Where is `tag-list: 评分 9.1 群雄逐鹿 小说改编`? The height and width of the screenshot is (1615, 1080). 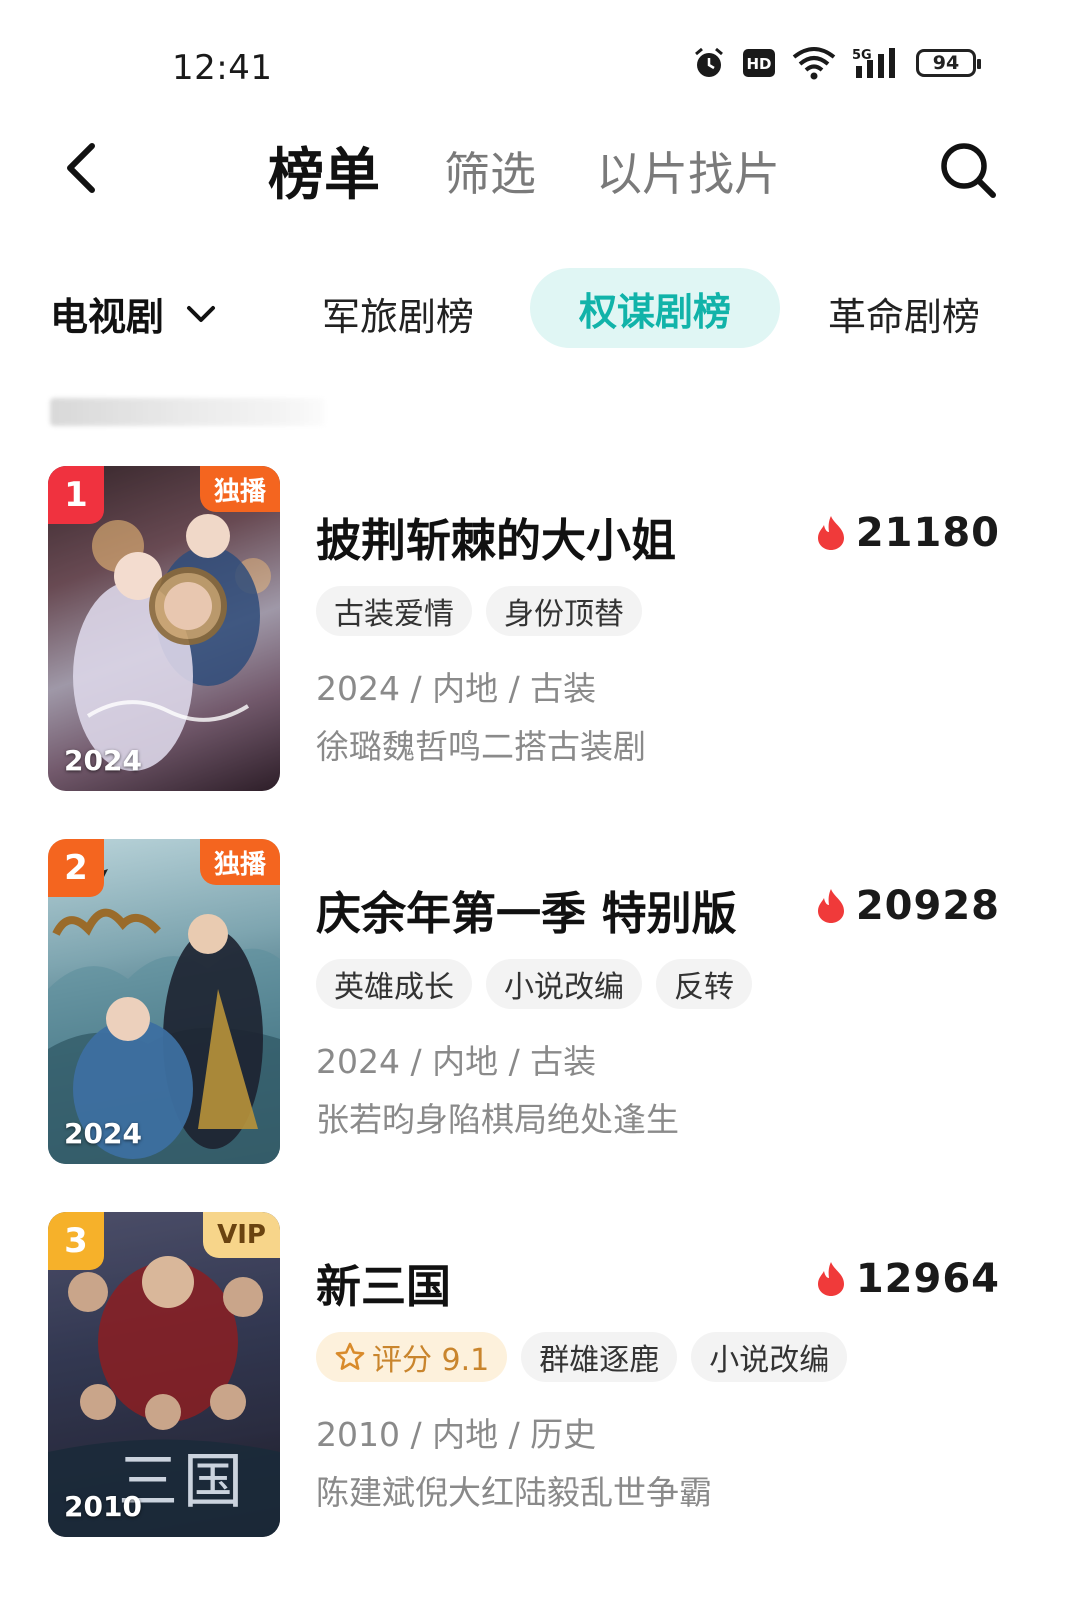 tag-list: 评分 9.1 群雄逐鹿 小说改编 is located at coordinates (582, 1357).